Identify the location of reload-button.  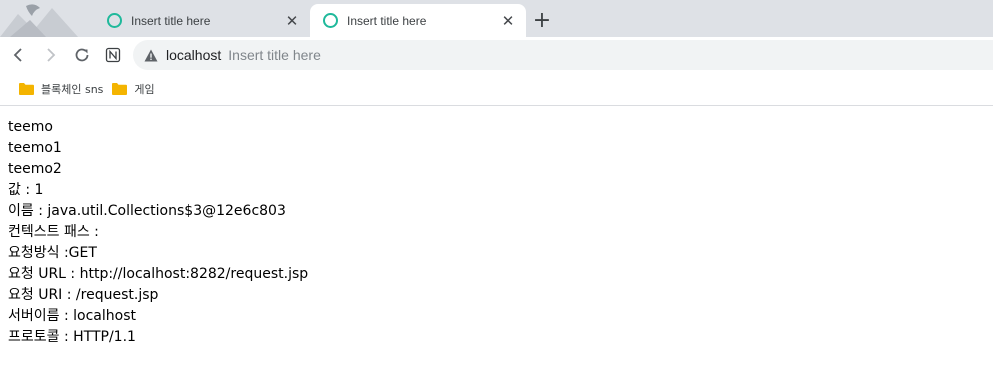
(82, 55).